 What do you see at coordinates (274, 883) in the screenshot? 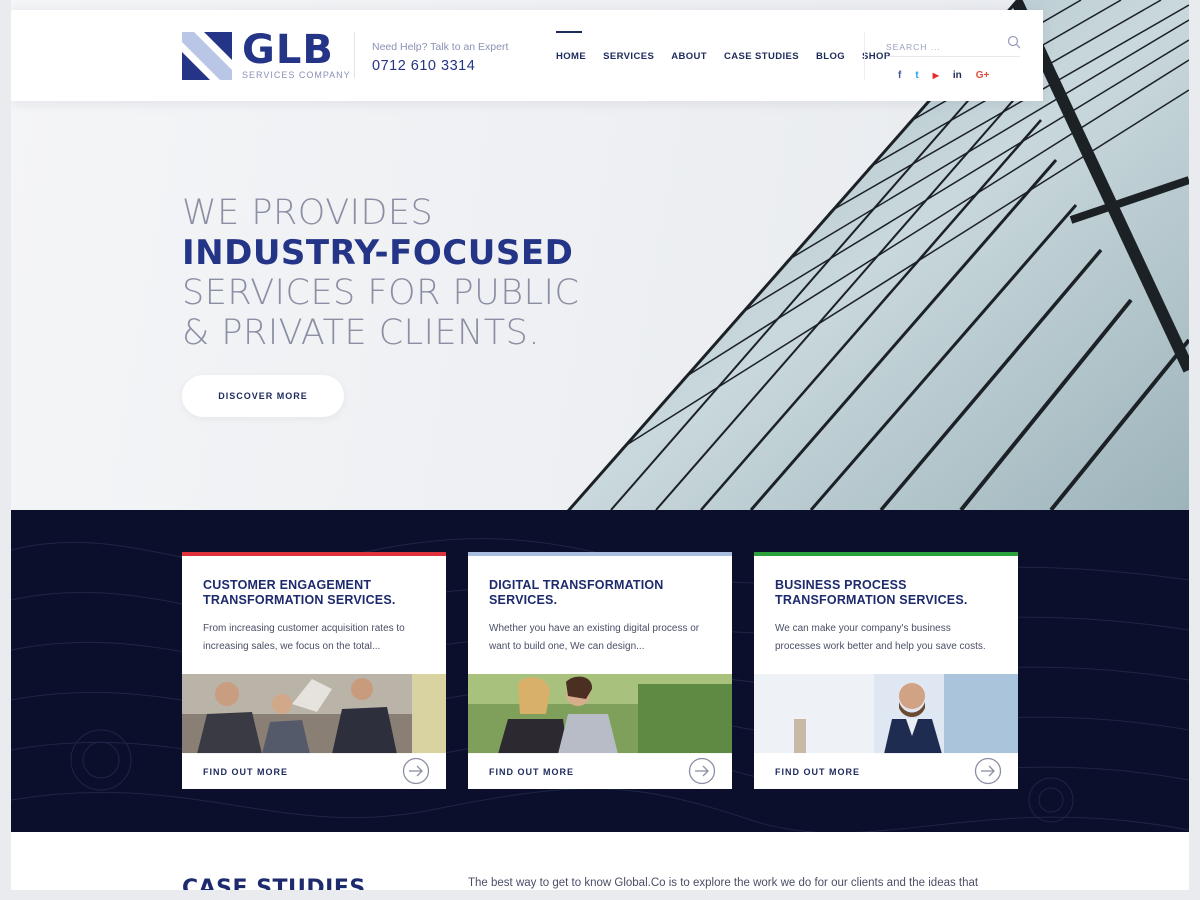
I see `case-studies-title: CASE STUDIES` at bounding box center [274, 883].